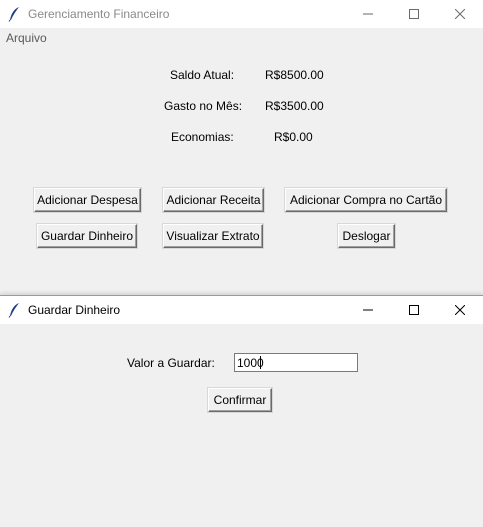 The image size is (483, 527). What do you see at coordinates (260, 362) in the screenshot?
I see `text-caret` at bounding box center [260, 362].